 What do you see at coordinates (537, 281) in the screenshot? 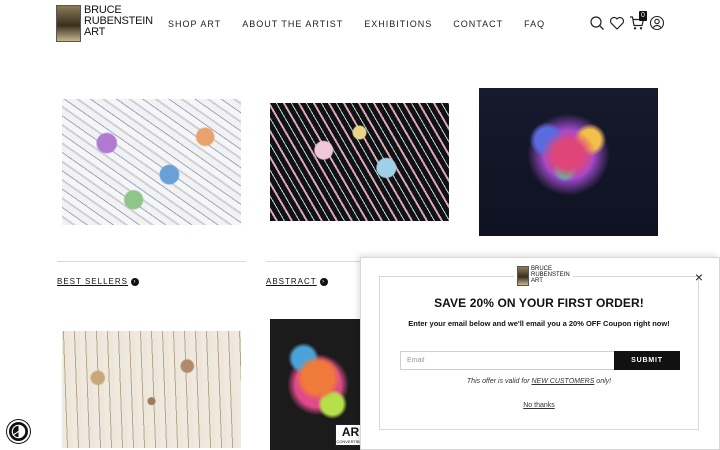
I see `popup-logo-line-3: ART` at bounding box center [537, 281].